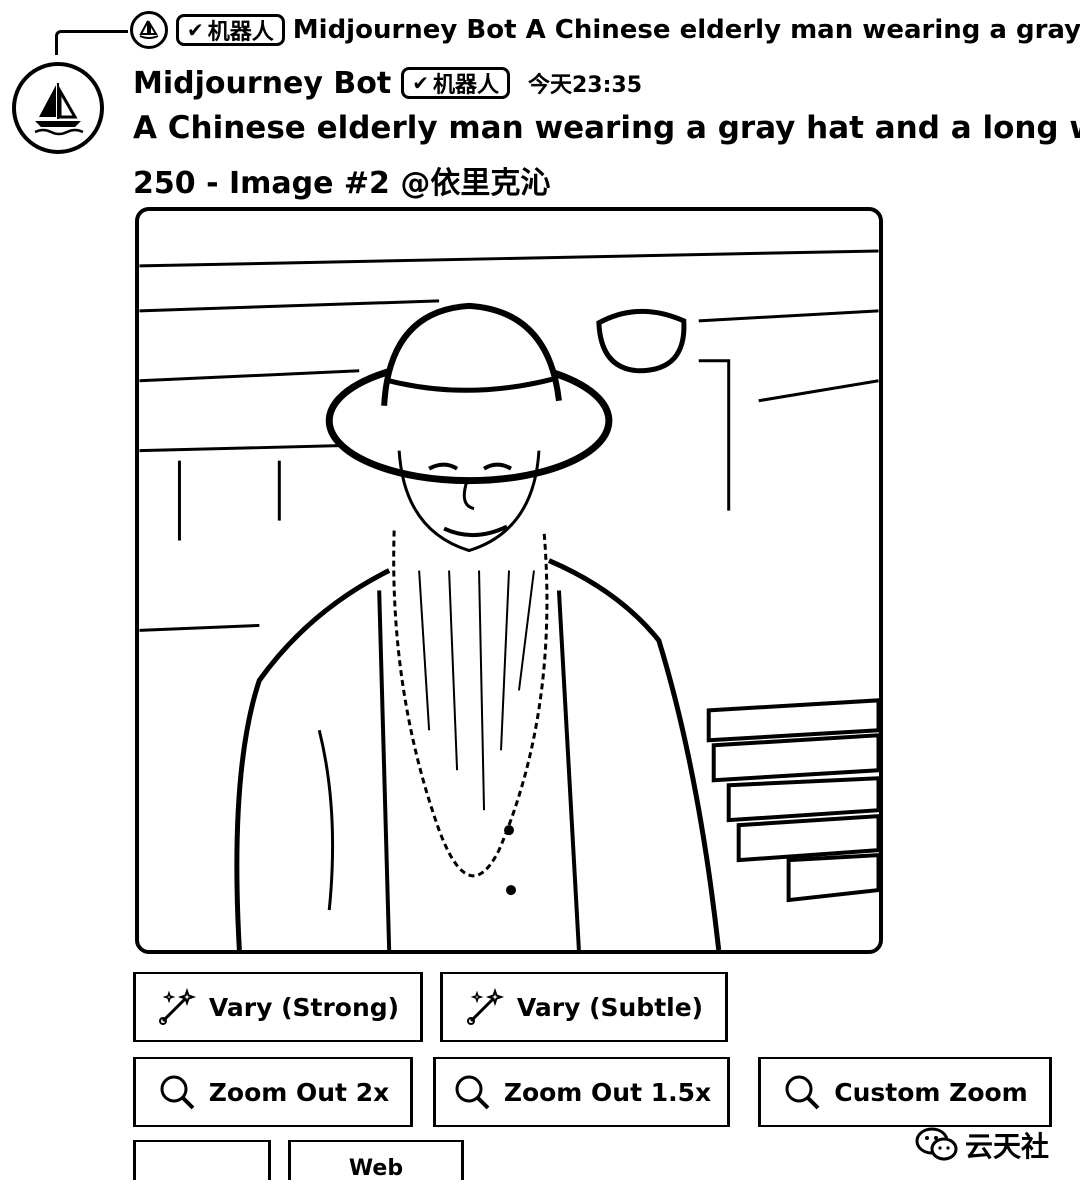 This screenshot has width=1080, height=1193. What do you see at coordinates (465, 85) in the screenshot?
I see `bot-badge-label: 机器人` at bounding box center [465, 85].